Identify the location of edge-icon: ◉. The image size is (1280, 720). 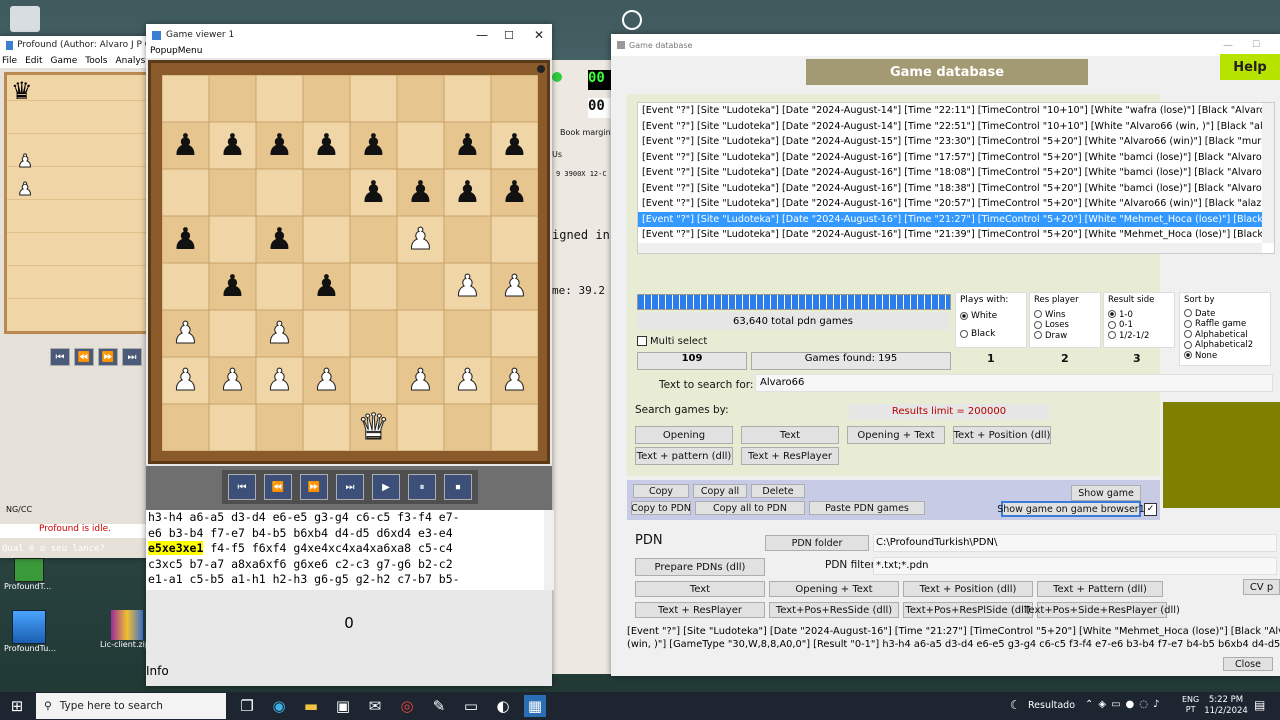
(279, 706).